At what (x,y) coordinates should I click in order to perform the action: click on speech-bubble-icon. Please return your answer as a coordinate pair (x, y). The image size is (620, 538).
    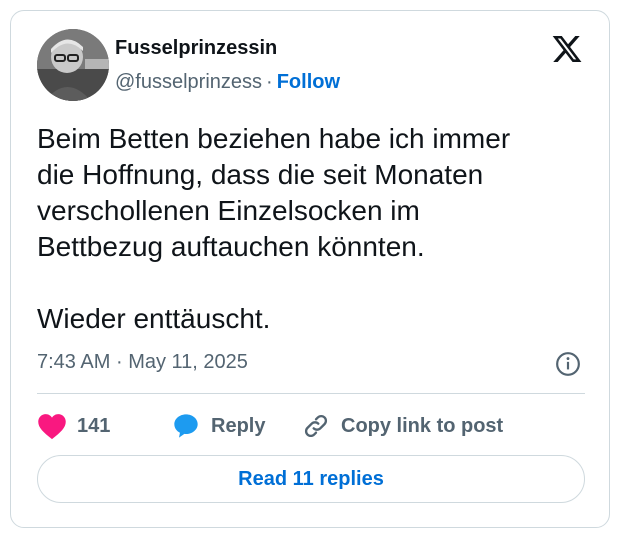
    Looking at the image, I should click on (186, 426).